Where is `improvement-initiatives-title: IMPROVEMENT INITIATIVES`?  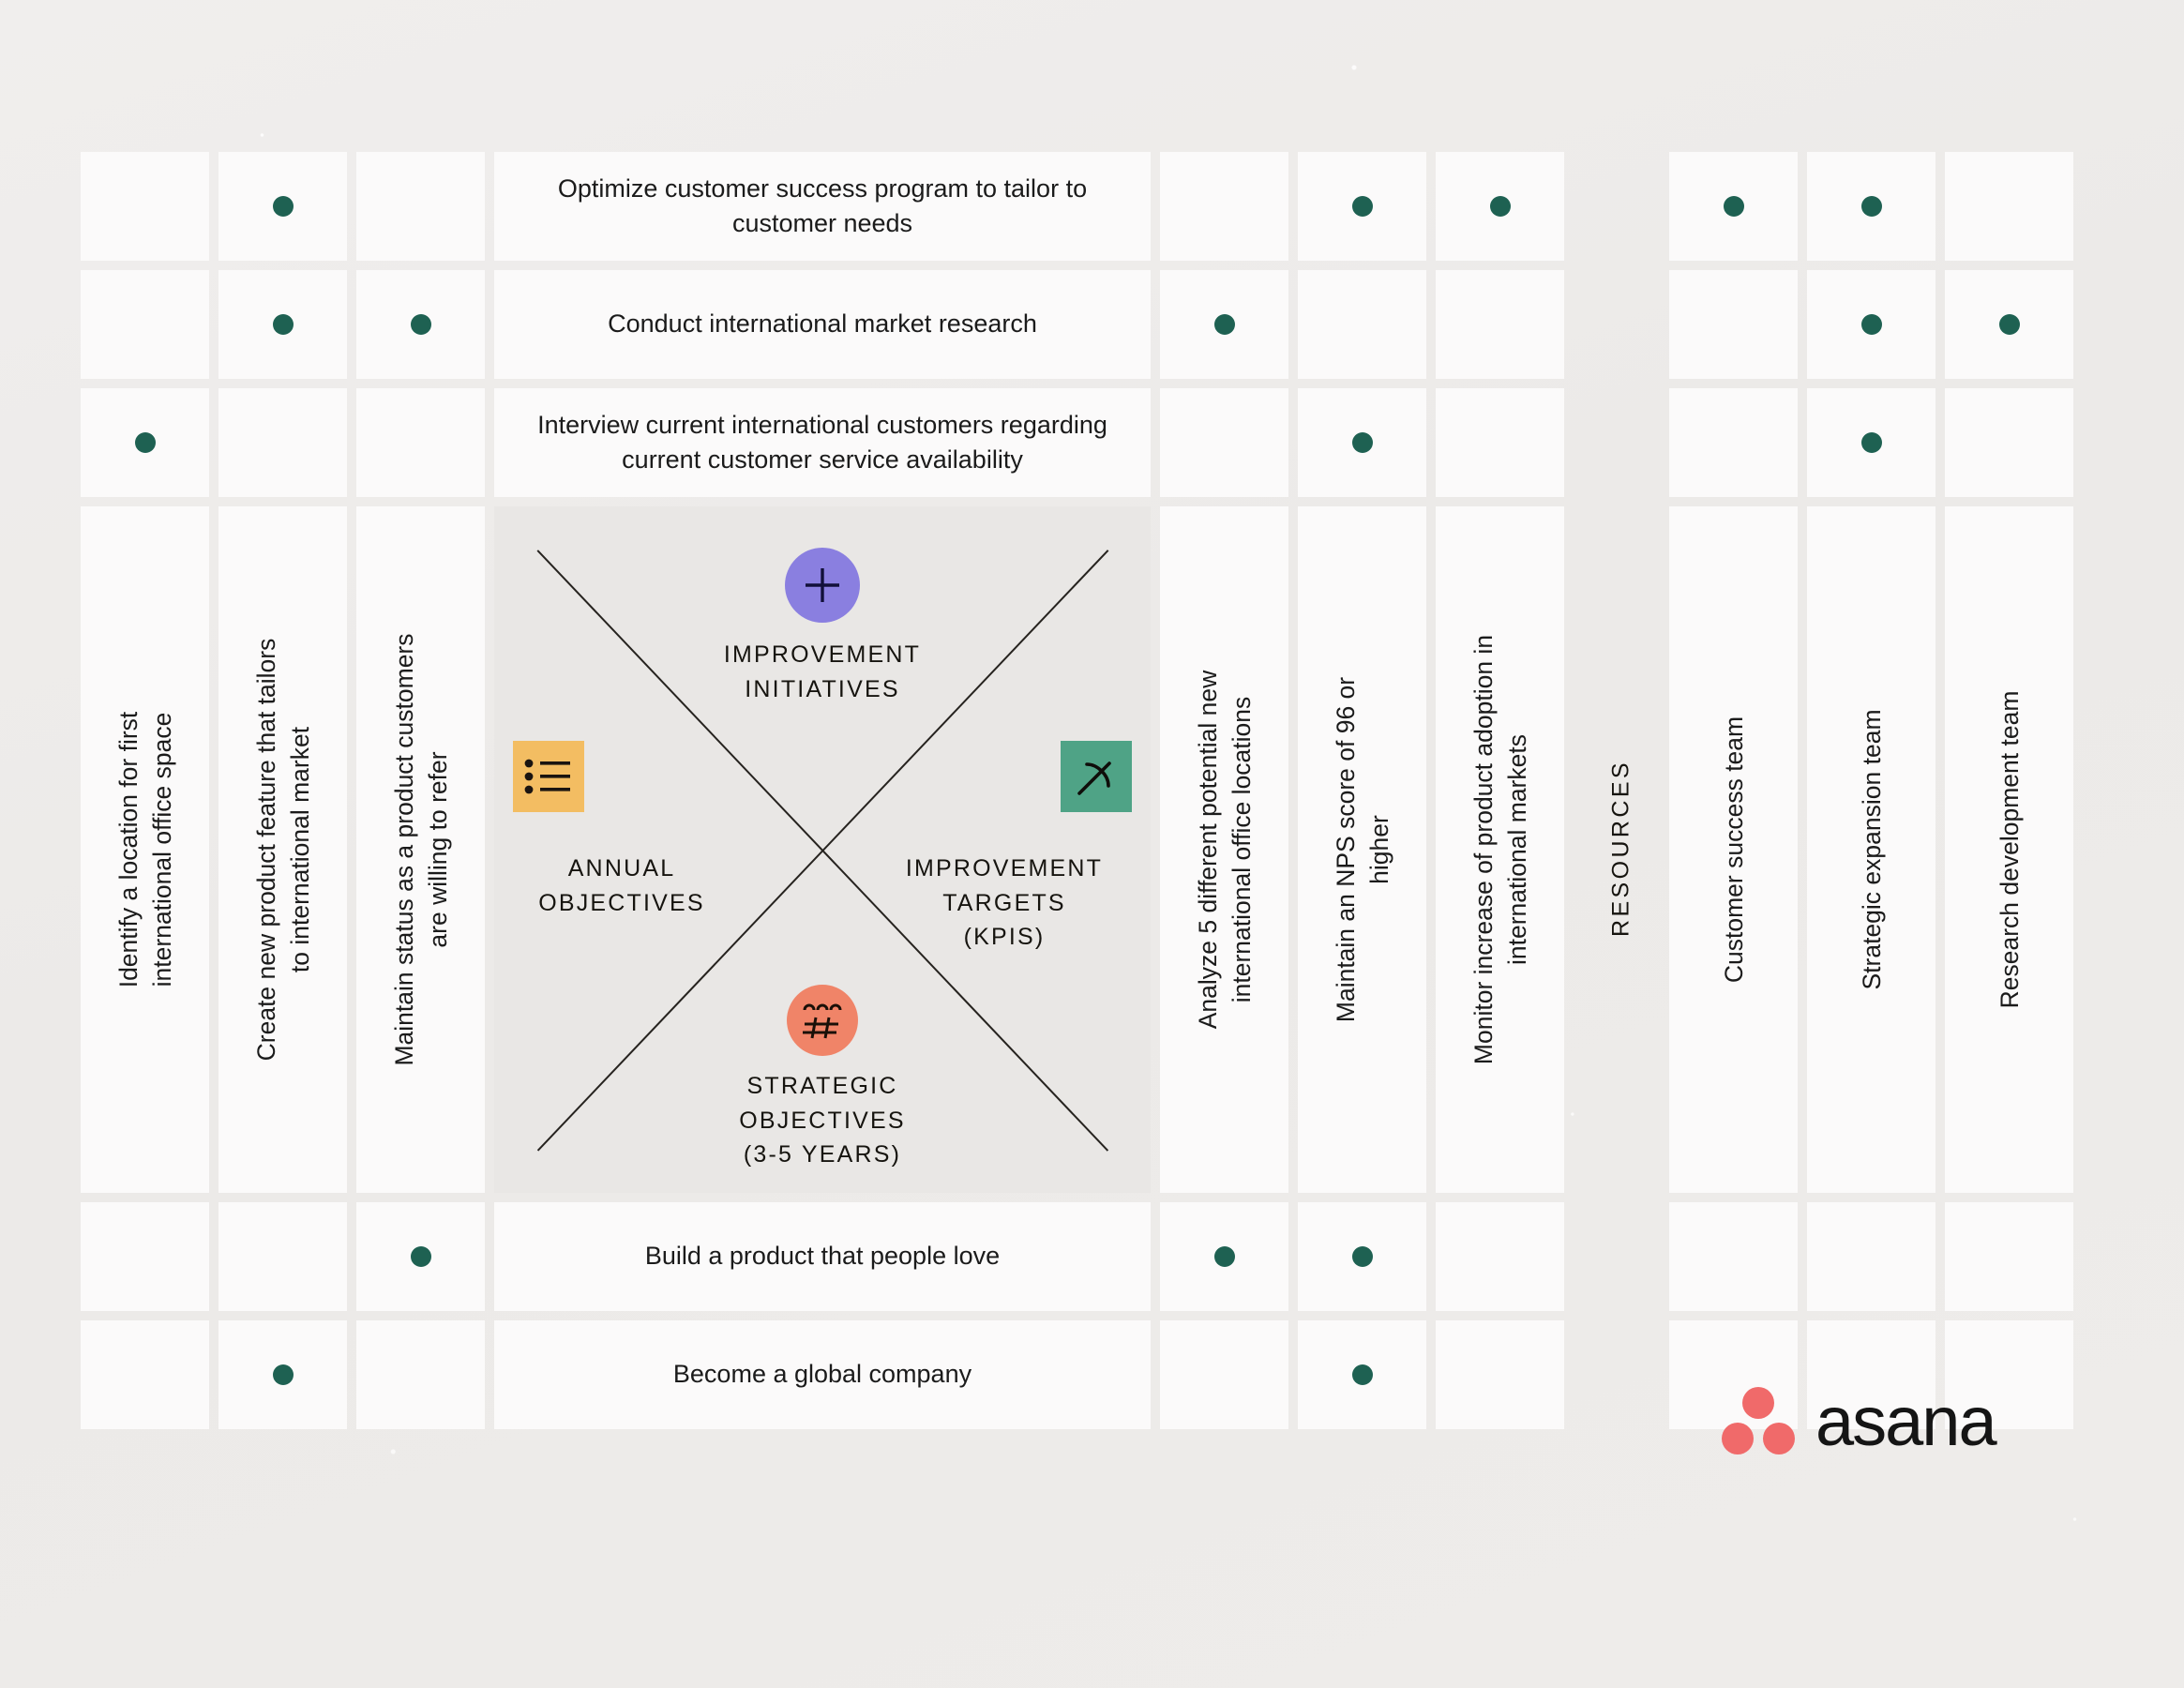
improvement-initiatives-title: IMPROVEMENT INITIATIVES is located at coordinates (822, 672).